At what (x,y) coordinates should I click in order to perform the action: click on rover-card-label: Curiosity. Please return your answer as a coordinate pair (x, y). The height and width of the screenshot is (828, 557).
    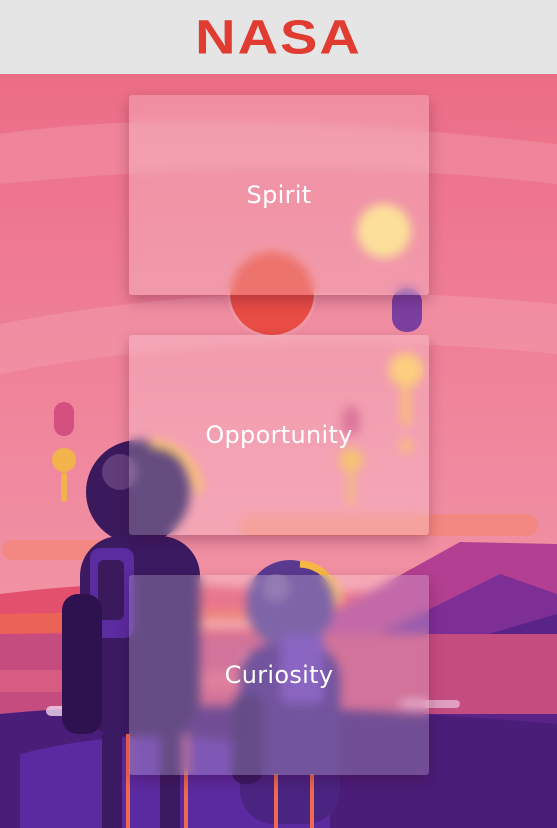
    Looking at the image, I should click on (279, 675).